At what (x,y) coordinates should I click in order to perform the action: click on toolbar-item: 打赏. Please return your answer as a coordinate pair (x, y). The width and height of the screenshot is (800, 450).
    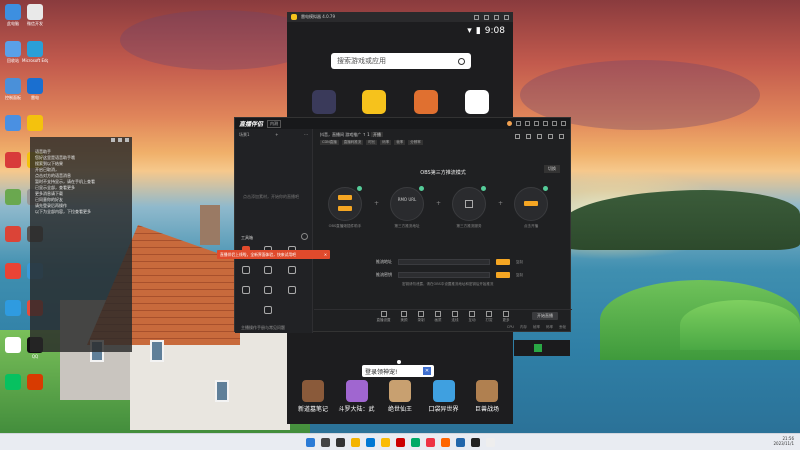
    Looking at the image, I should click on (489, 316).